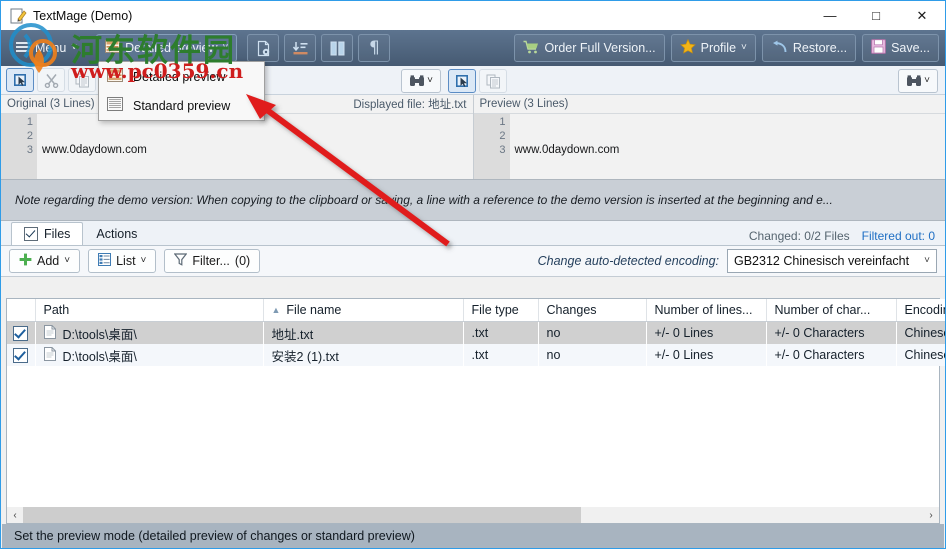 The image size is (946, 549). I want to click on encoding-select: GB2312 Chinesisch vereinfacht ˅, so click(832, 261).